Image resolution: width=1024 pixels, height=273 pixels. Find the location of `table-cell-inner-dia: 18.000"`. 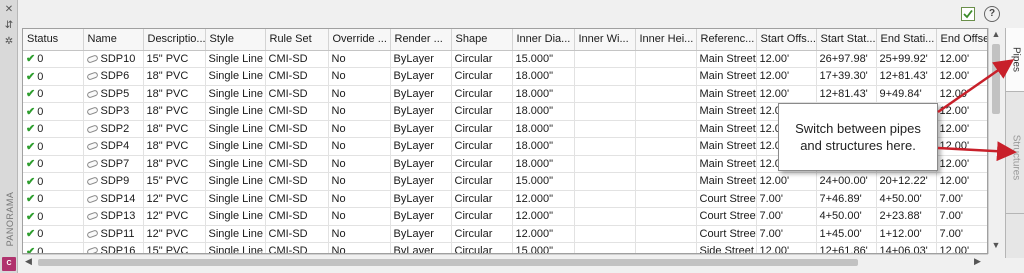

table-cell-inner-dia: 18.000" is located at coordinates (543, 129).